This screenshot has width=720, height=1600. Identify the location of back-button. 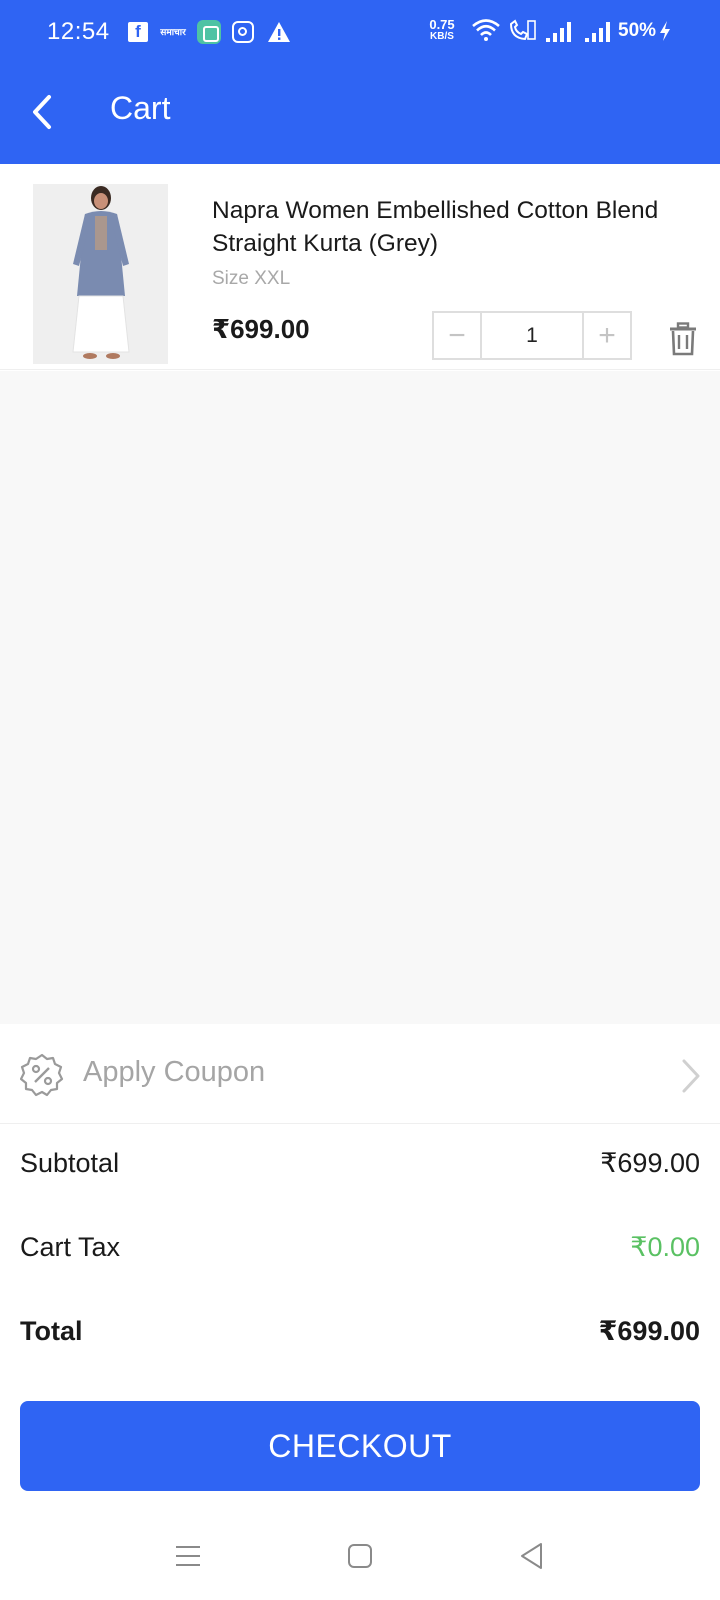
(42, 112).